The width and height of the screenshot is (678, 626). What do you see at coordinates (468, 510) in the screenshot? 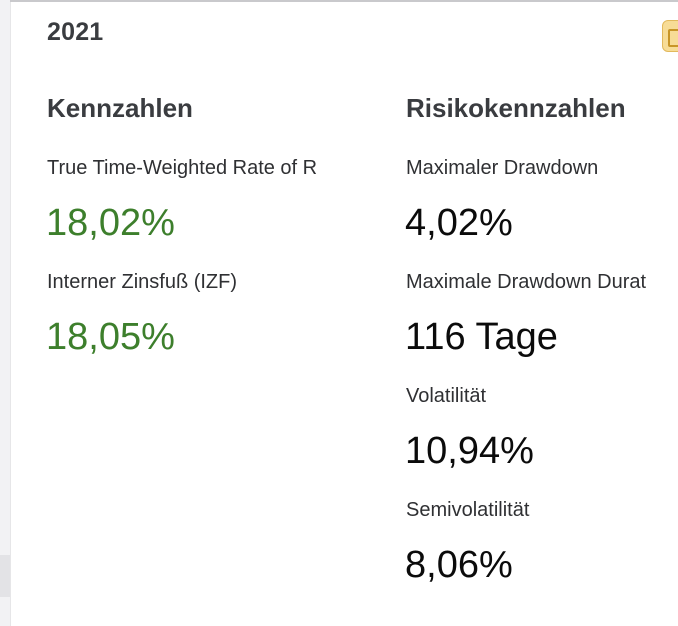
I see `metric-label-semivolatility: Semivolatilität` at bounding box center [468, 510].